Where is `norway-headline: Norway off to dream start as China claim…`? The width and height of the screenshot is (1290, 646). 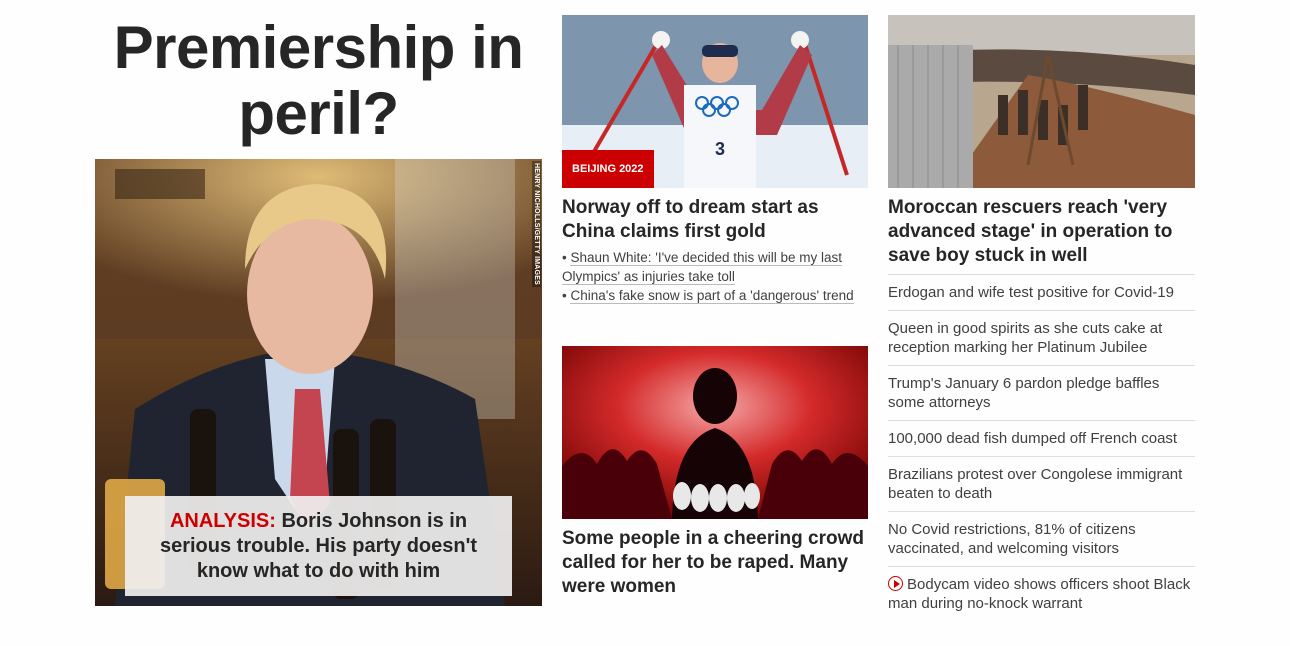 norway-headline: Norway off to dream start as China claim… is located at coordinates (715, 220).